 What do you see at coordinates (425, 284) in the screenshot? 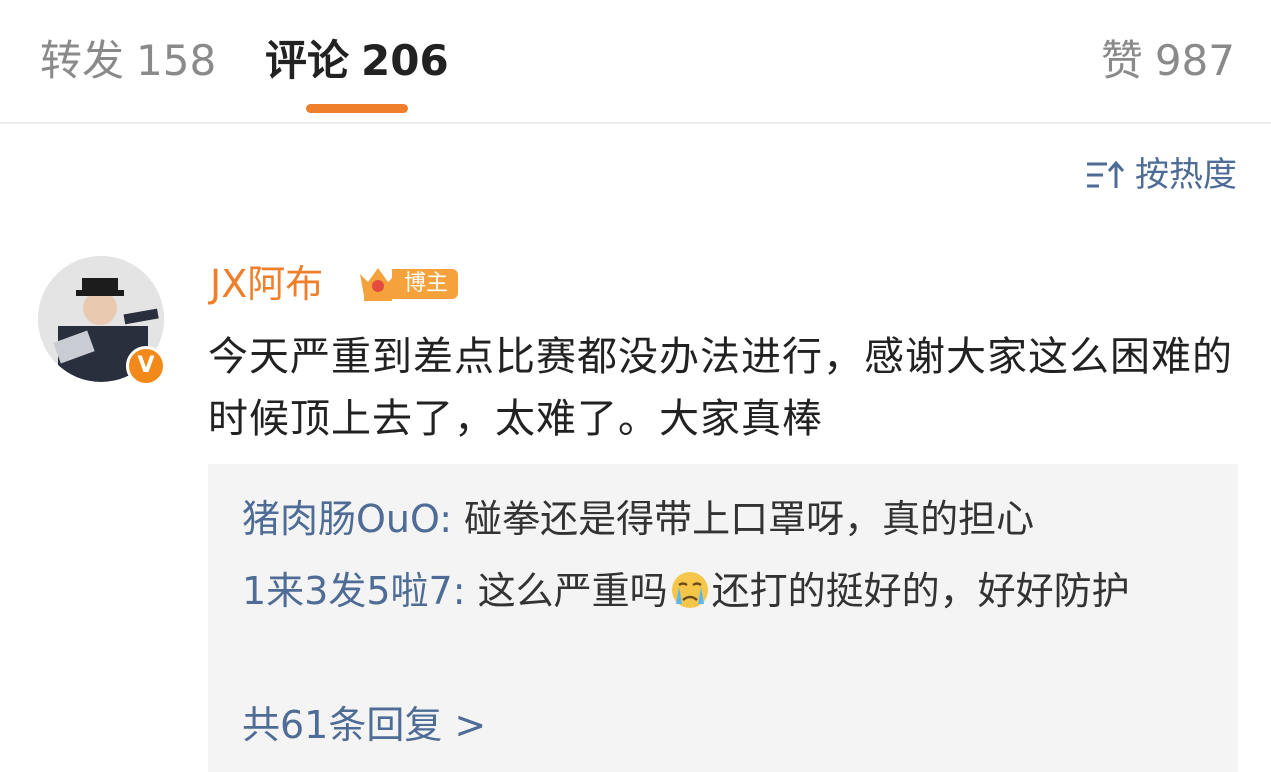
I see `blogger-badge-label: 博主` at bounding box center [425, 284].